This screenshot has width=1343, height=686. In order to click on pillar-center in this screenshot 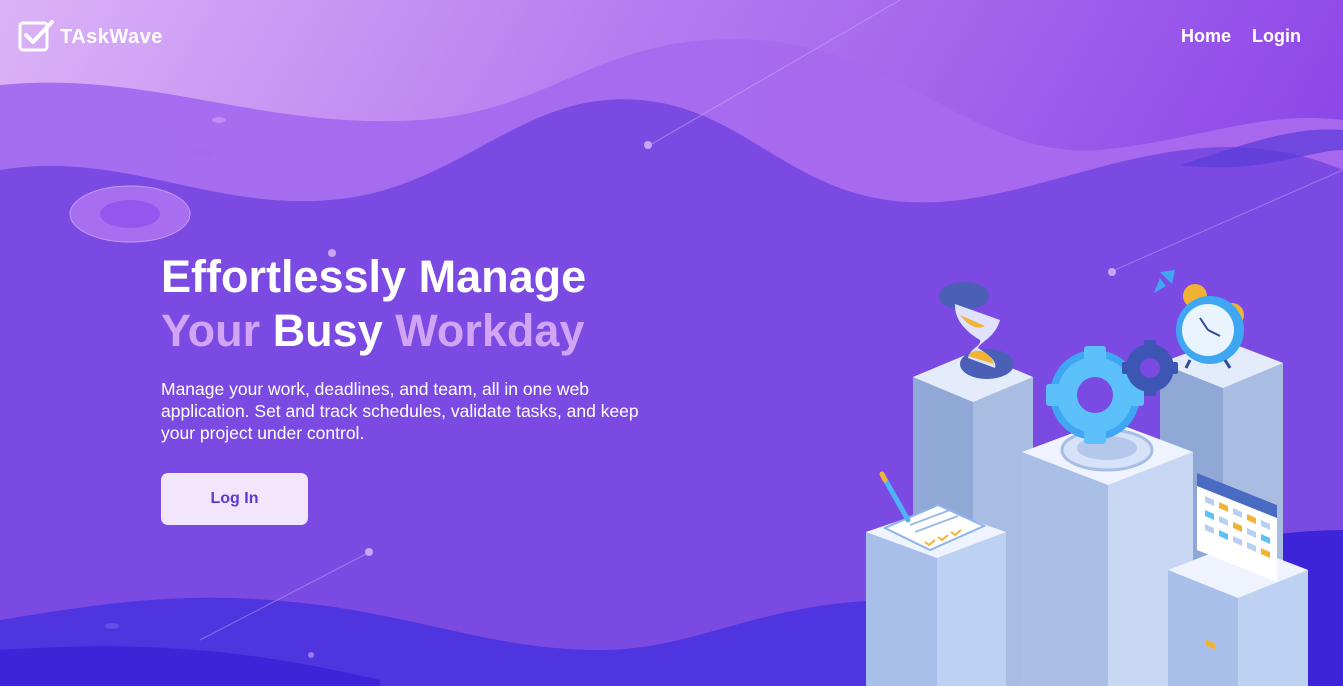, I will do `click(1107, 553)`.